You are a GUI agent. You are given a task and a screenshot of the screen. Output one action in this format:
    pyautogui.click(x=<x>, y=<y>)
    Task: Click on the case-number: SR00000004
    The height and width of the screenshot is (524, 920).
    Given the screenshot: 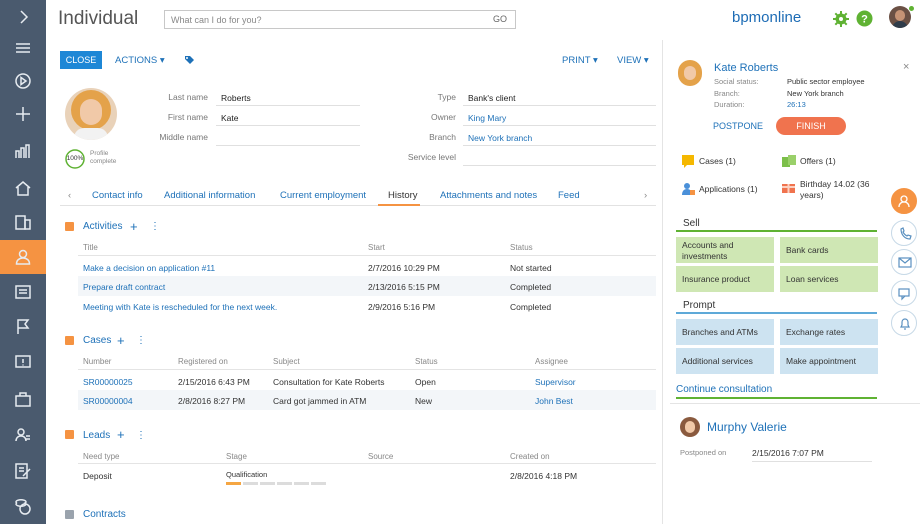 What is the action you would take?
    pyautogui.click(x=108, y=401)
    